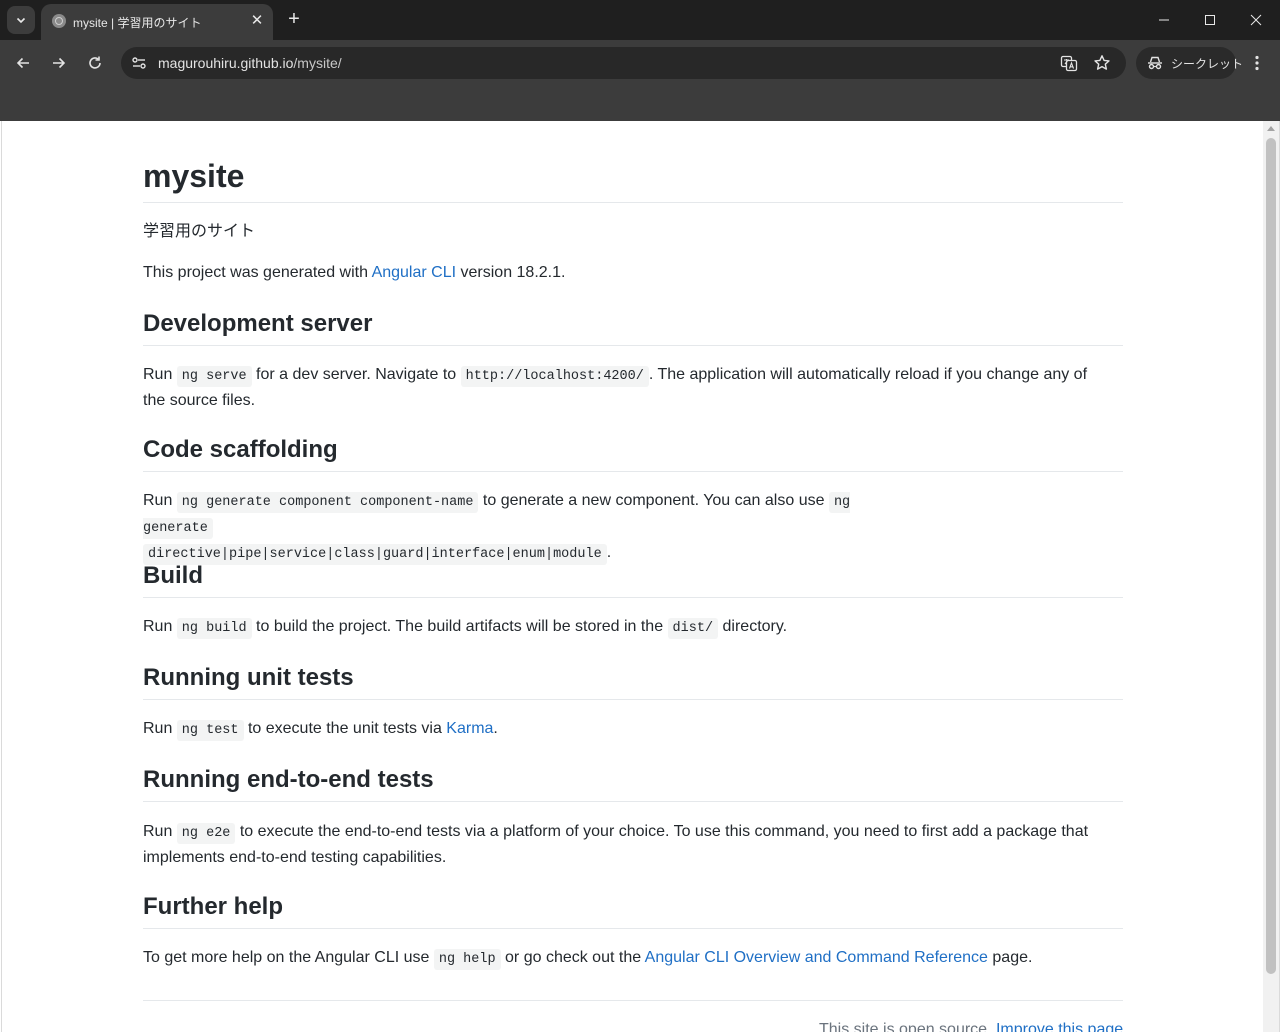  I want to click on page-subtitle: 学習用のサイト, so click(199, 231).